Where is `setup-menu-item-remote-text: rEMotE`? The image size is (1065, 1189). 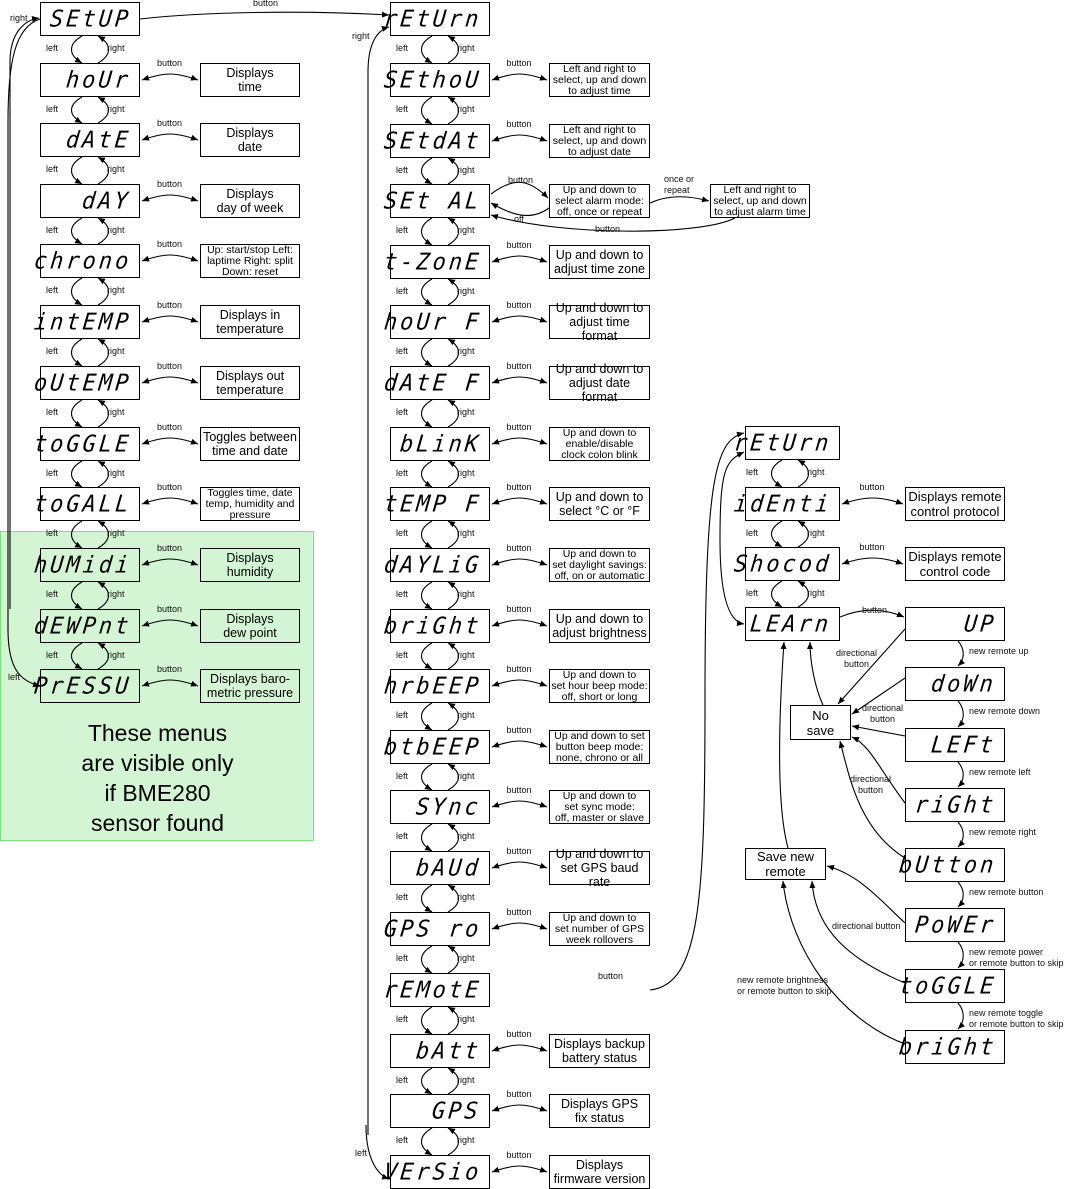 setup-menu-item-remote-text: rEMotE is located at coordinates (432, 990).